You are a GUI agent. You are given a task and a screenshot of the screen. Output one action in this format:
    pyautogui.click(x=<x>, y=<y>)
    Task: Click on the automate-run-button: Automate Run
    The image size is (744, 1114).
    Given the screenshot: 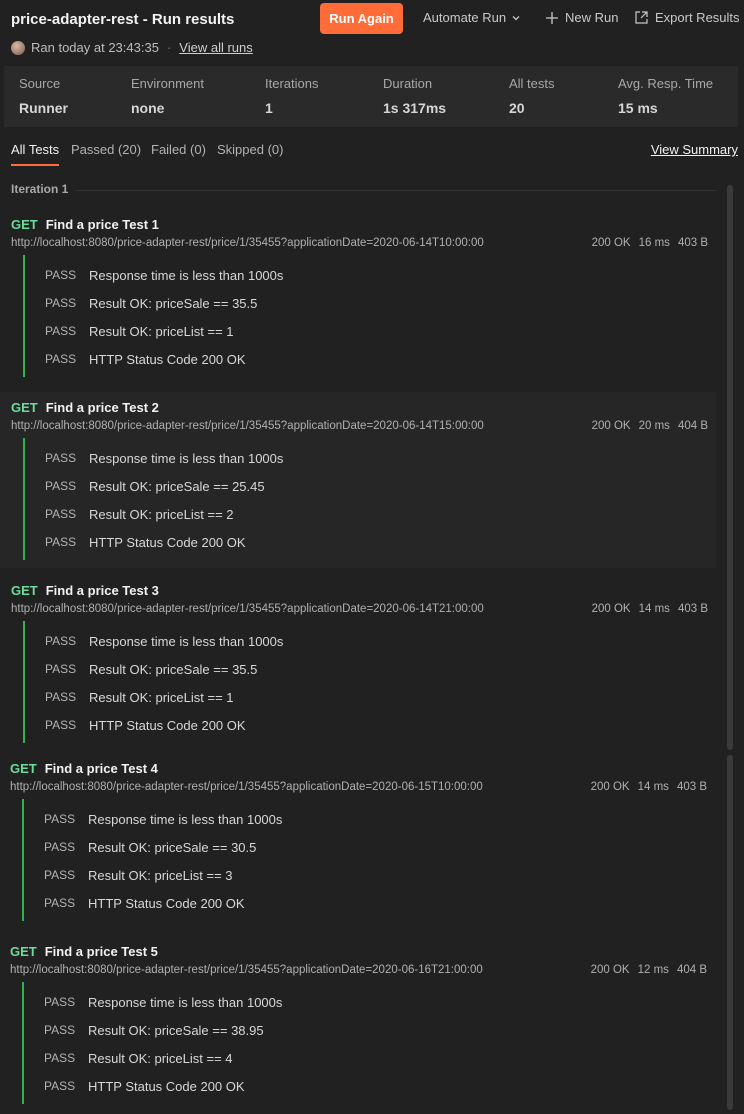 What is the action you would take?
    pyautogui.click(x=472, y=17)
    